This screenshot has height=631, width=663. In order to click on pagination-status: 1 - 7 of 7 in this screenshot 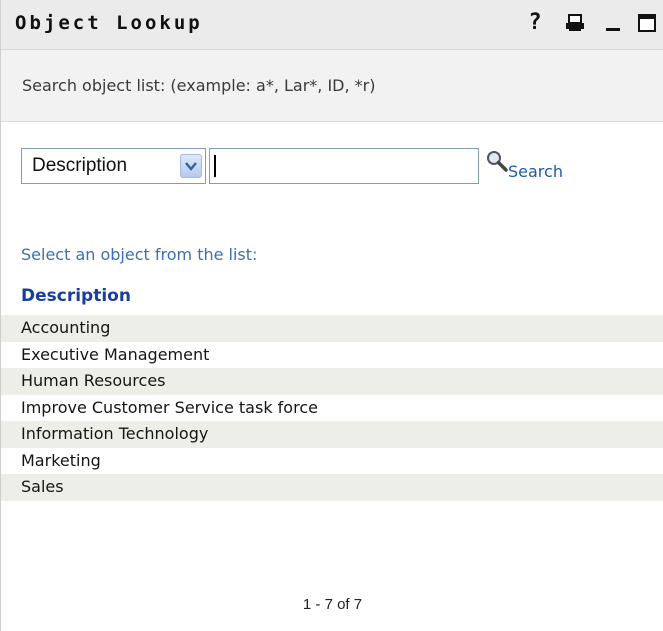, I will do `click(332, 604)`.